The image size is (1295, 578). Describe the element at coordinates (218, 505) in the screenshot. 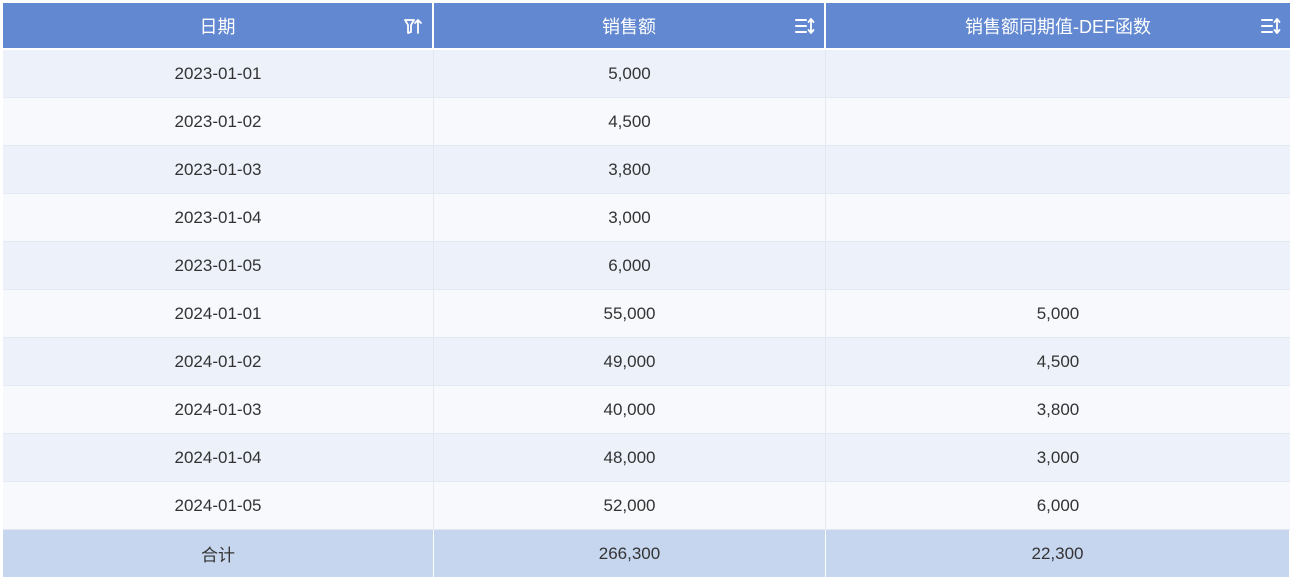

I see `cell-date: 2024-01-05` at that location.